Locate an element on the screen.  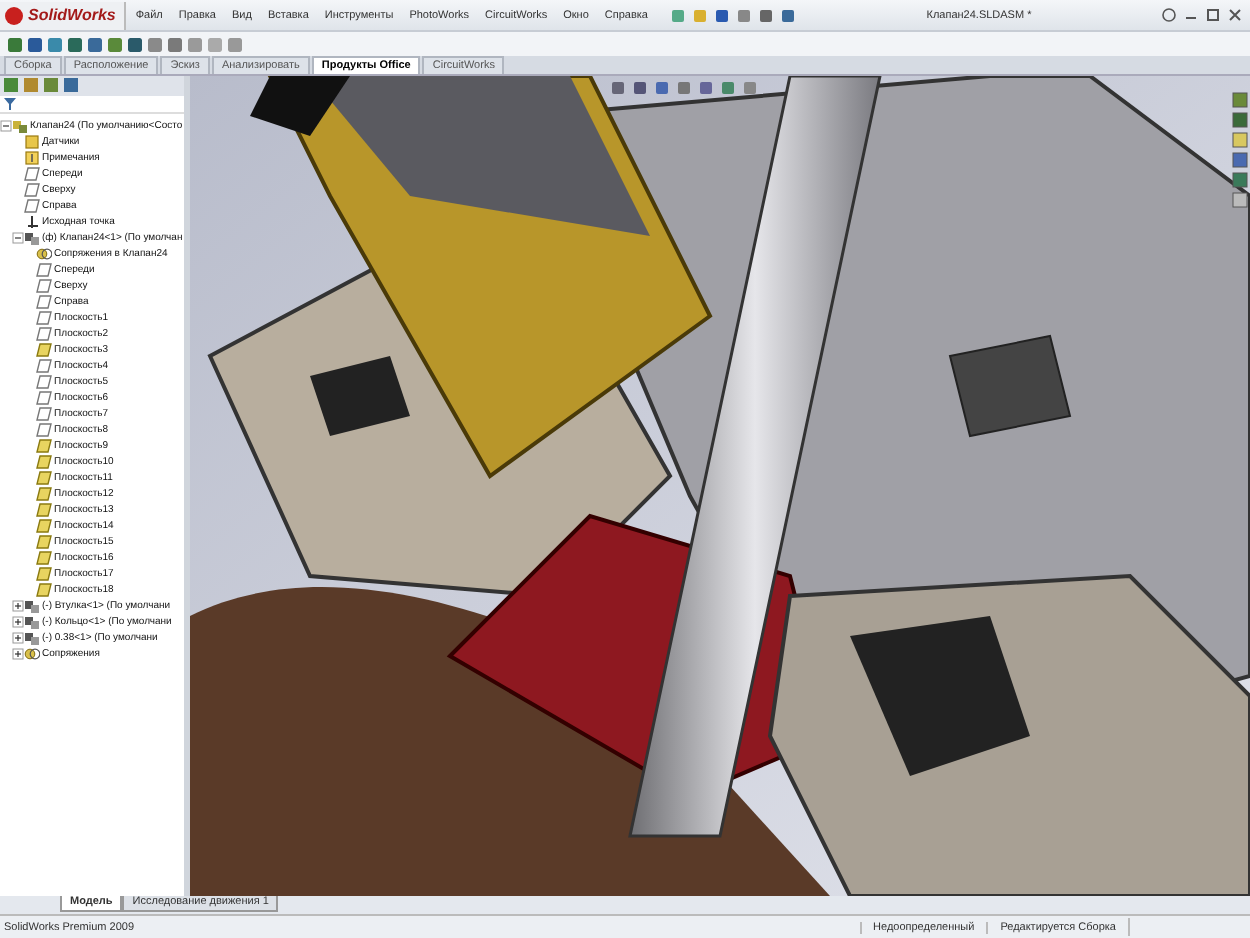
help-icon is located at coordinates (1169, 15).